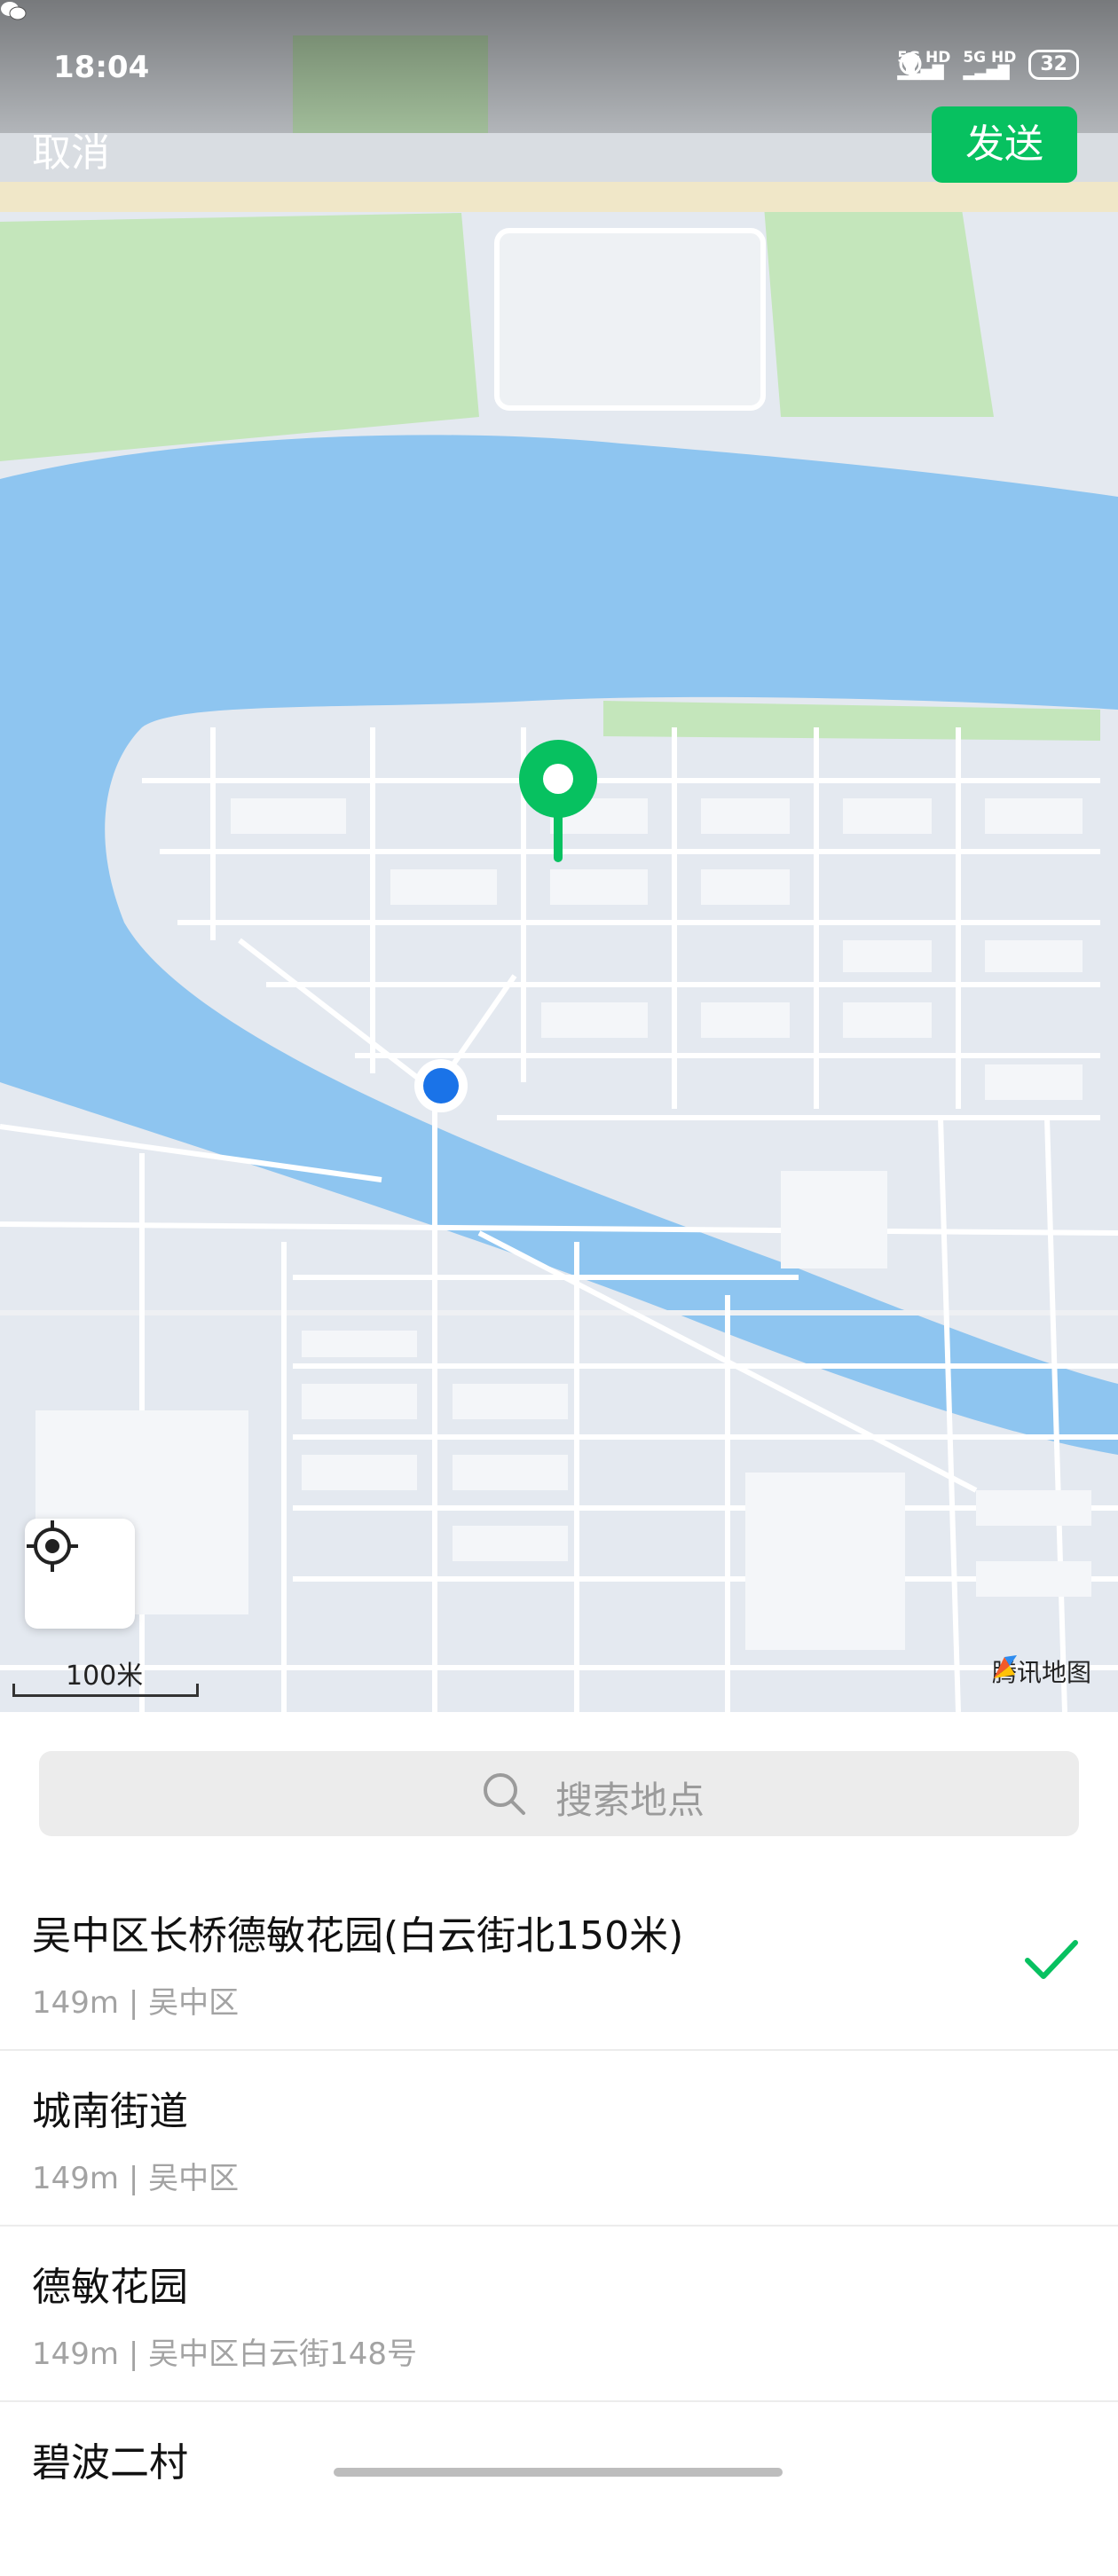 This screenshot has width=1118, height=2576. What do you see at coordinates (559, 1963) in the screenshot?
I see `list-item: 吴中区长桥德敏花园(白云街北150米) 149m | 吴中区` at bounding box center [559, 1963].